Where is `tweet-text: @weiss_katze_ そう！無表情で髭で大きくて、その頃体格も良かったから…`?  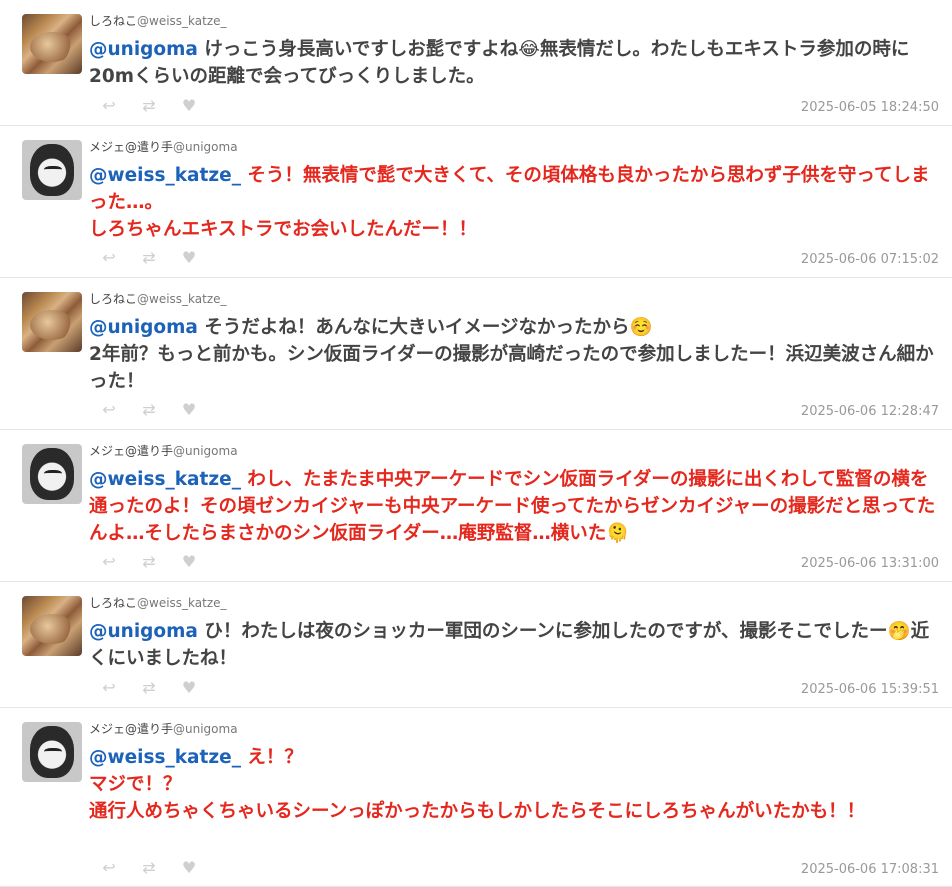
tweet-text: @weiss_katze_ そう！無表情で髭で大きくて、その頃体格も良かったから… is located at coordinates (514, 202).